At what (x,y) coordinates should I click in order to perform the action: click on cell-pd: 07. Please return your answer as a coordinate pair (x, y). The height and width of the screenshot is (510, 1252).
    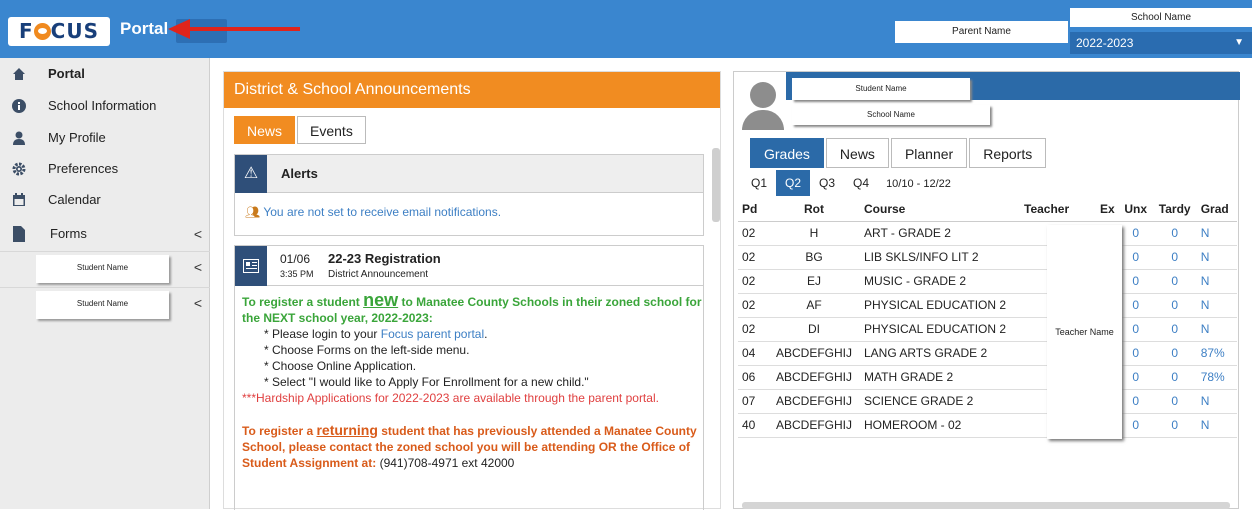
    Looking at the image, I should click on (753, 401).